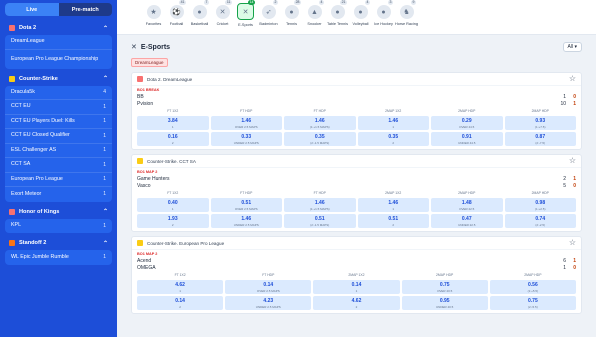  What do you see at coordinates (58, 212) in the screenshot?
I see `sidebar-section-header: Honor of Kings ⌃` at bounding box center [58, 212].